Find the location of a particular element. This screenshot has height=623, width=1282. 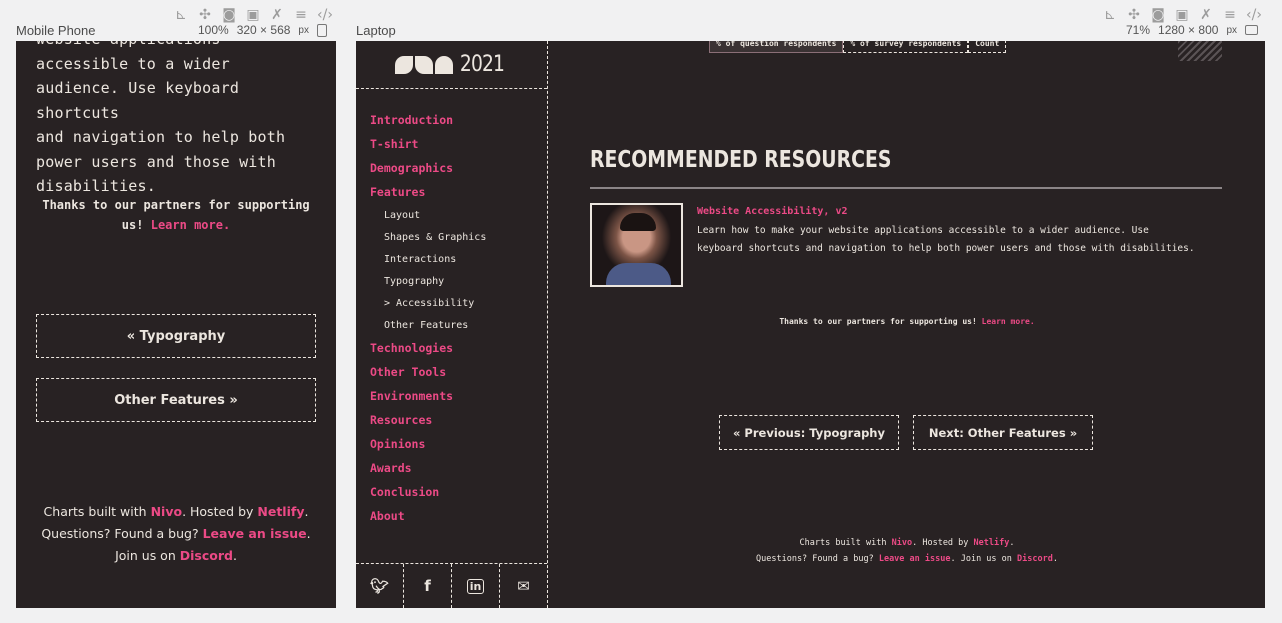

sidebar-item-opinions: Opinions is located at coordinates (455, 447).